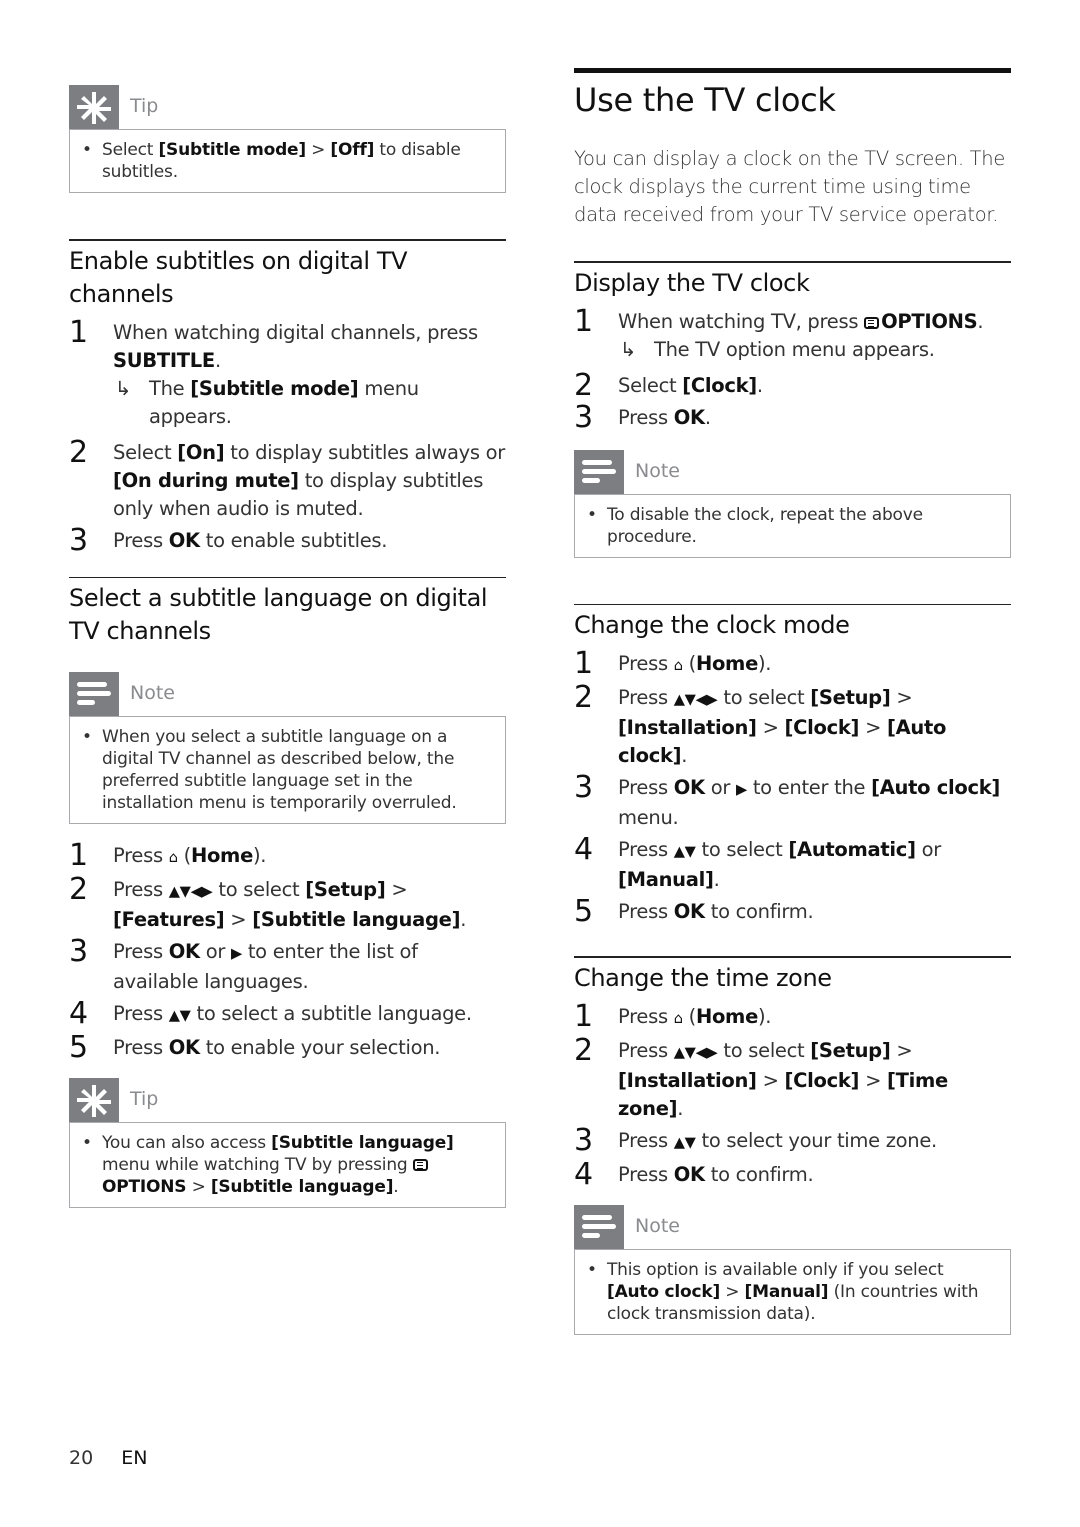 The height and width of the screenshot is (1527, 1080). What do you see at coordinates (201, 452) in the screenshot?
I see `emphasis-text: [On]` at bounding box center [201, 452].